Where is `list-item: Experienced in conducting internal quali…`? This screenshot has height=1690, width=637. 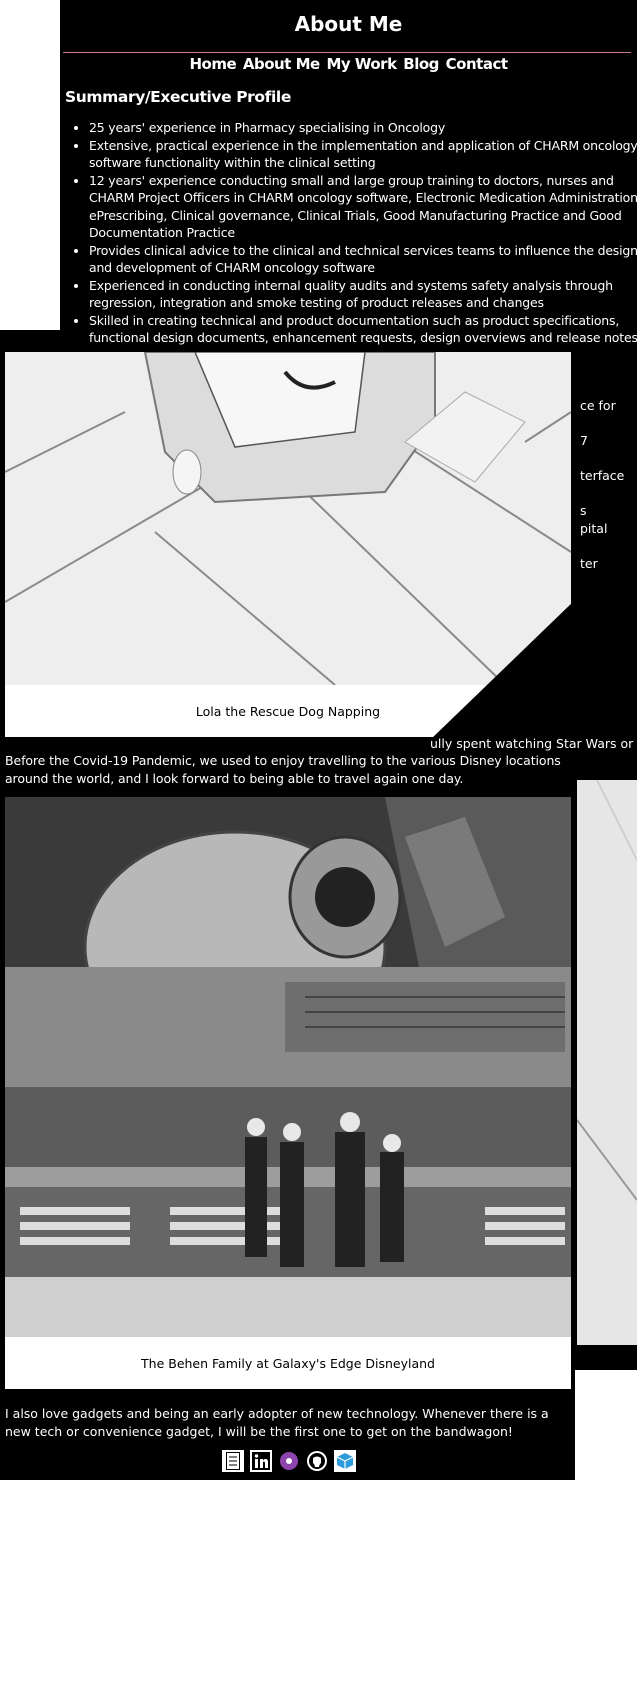 list-item: Experienced in conducting internal quali… is located at coordinates (363, 294).